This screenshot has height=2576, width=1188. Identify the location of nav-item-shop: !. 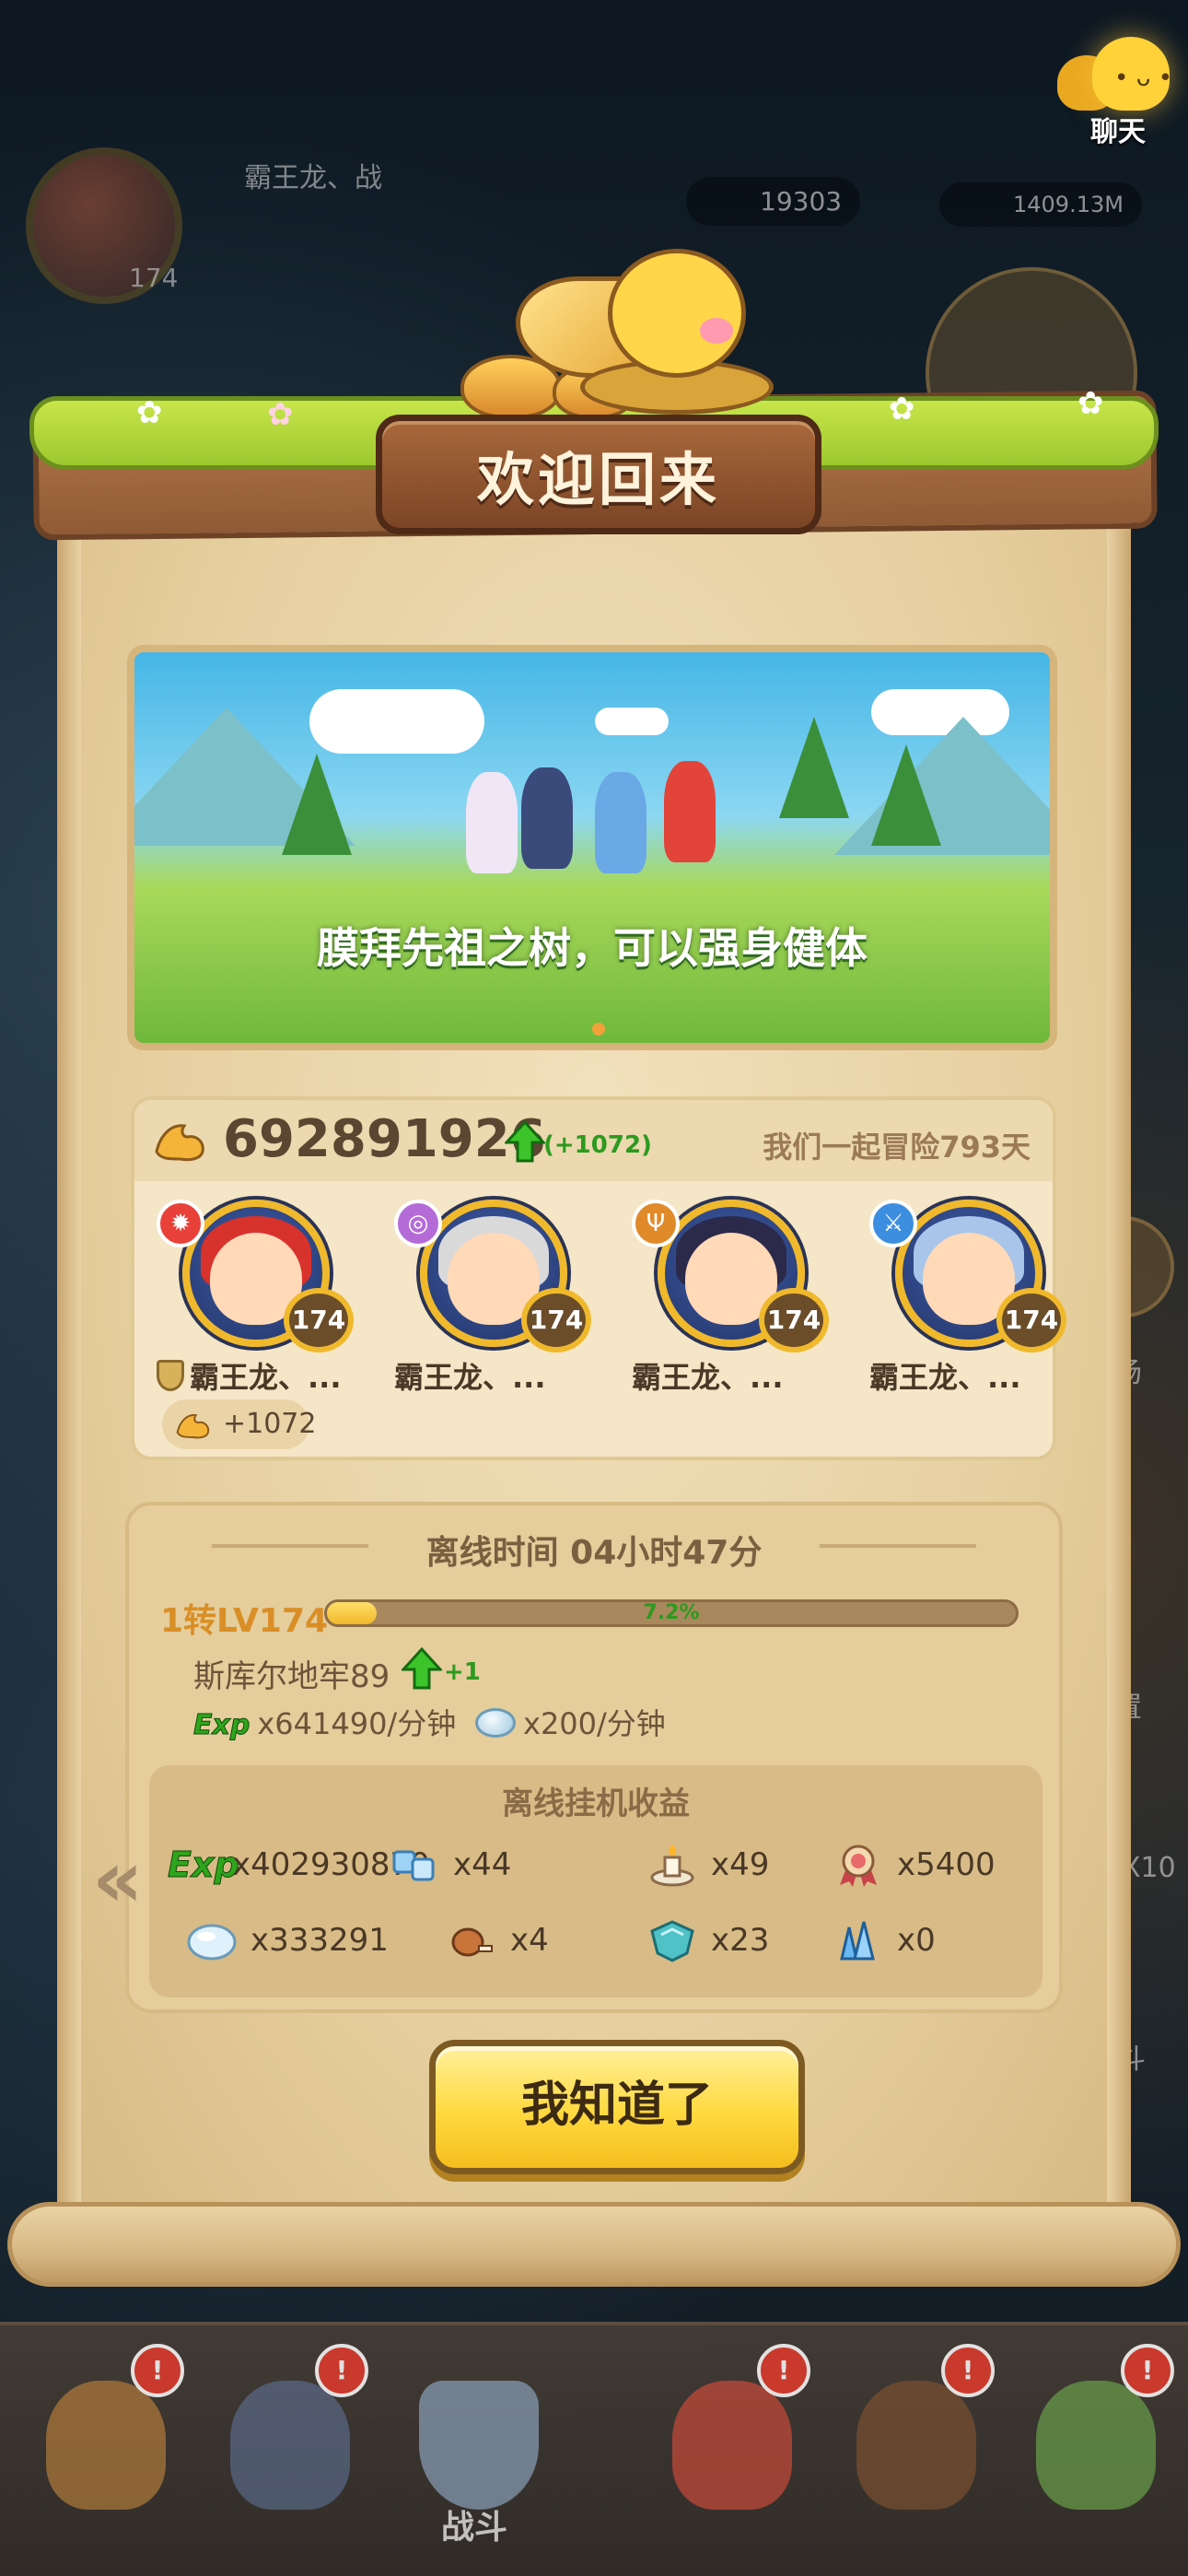
(727, 2454).